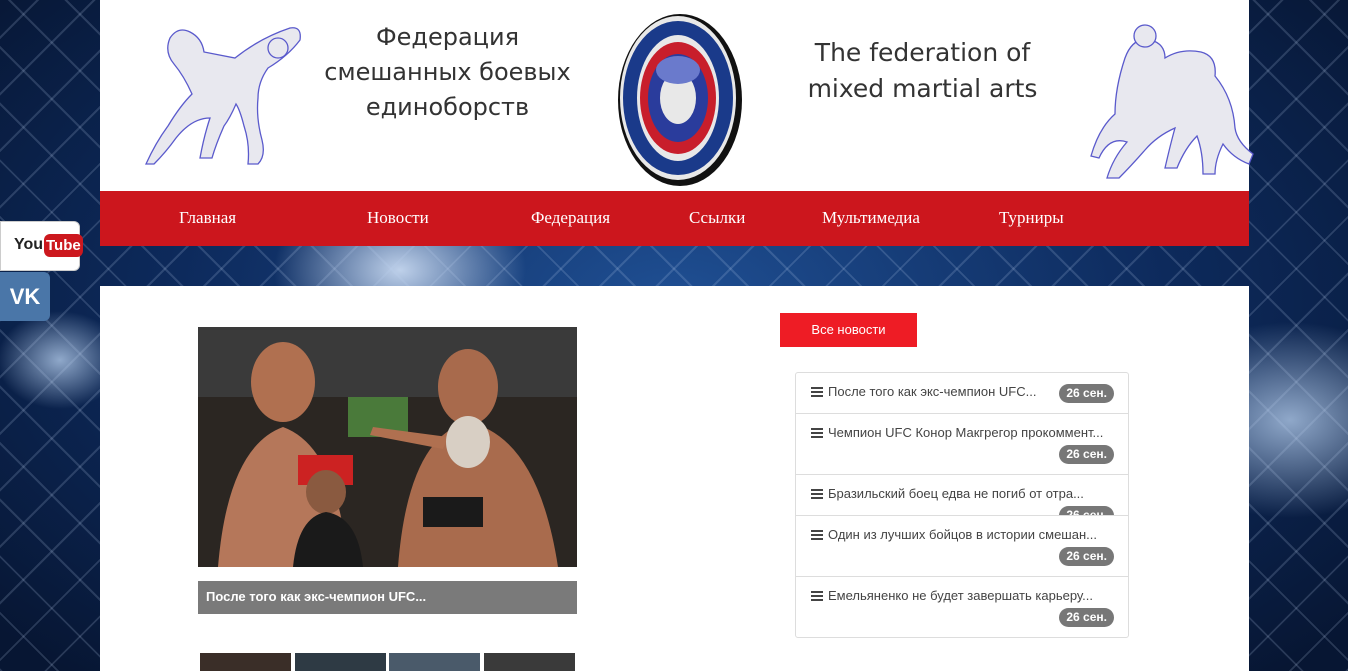 The height and width of the screenshot is (671, 1348). I want to click on vk-icon: VK, so click(25, 296).